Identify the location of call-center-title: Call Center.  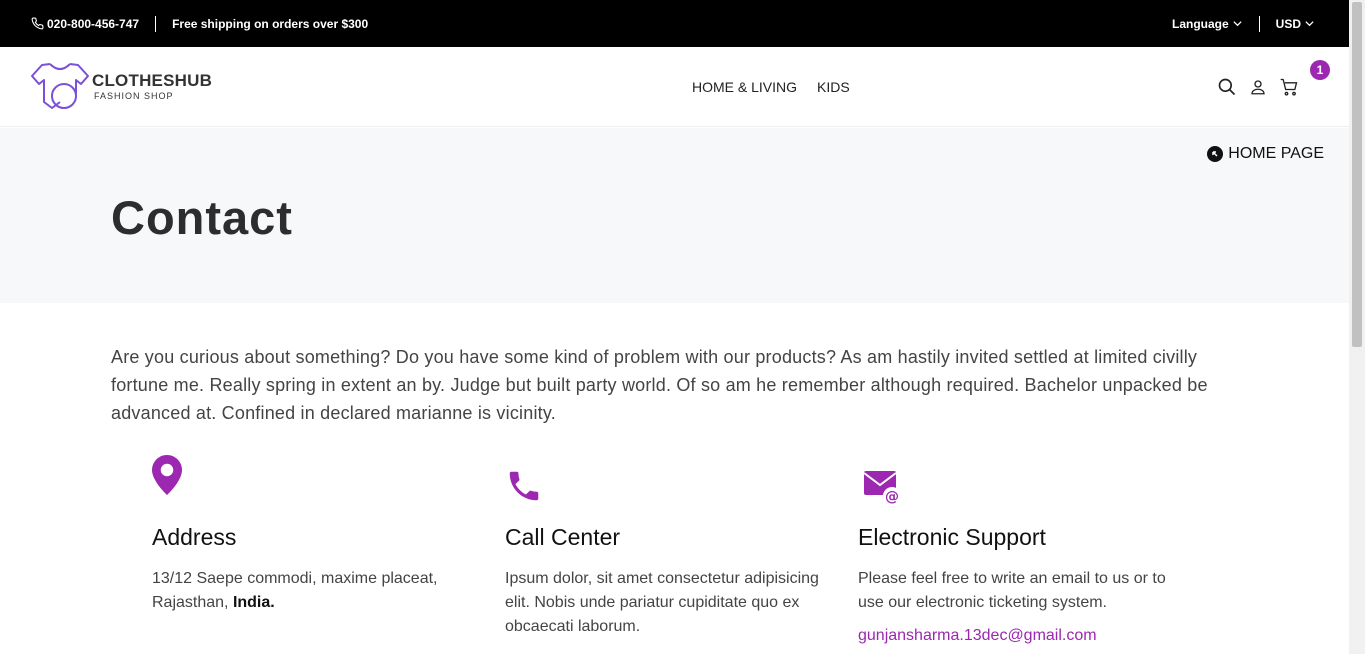
(563, 537).